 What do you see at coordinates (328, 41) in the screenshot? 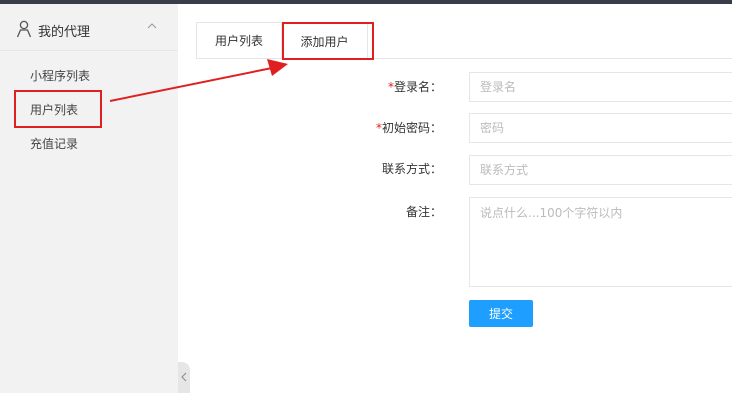
I see `annotation-highlight-add-user-tab` at bounding box center [328, 41].